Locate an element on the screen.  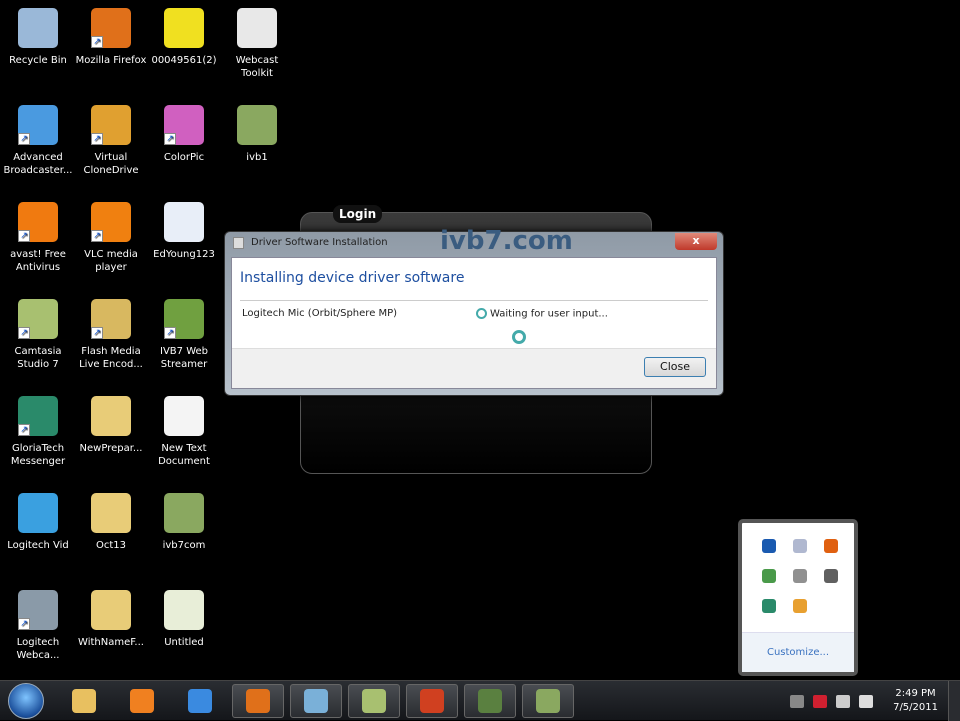
taskbar-internet-explorer-button is located at coordinates (200, 701).